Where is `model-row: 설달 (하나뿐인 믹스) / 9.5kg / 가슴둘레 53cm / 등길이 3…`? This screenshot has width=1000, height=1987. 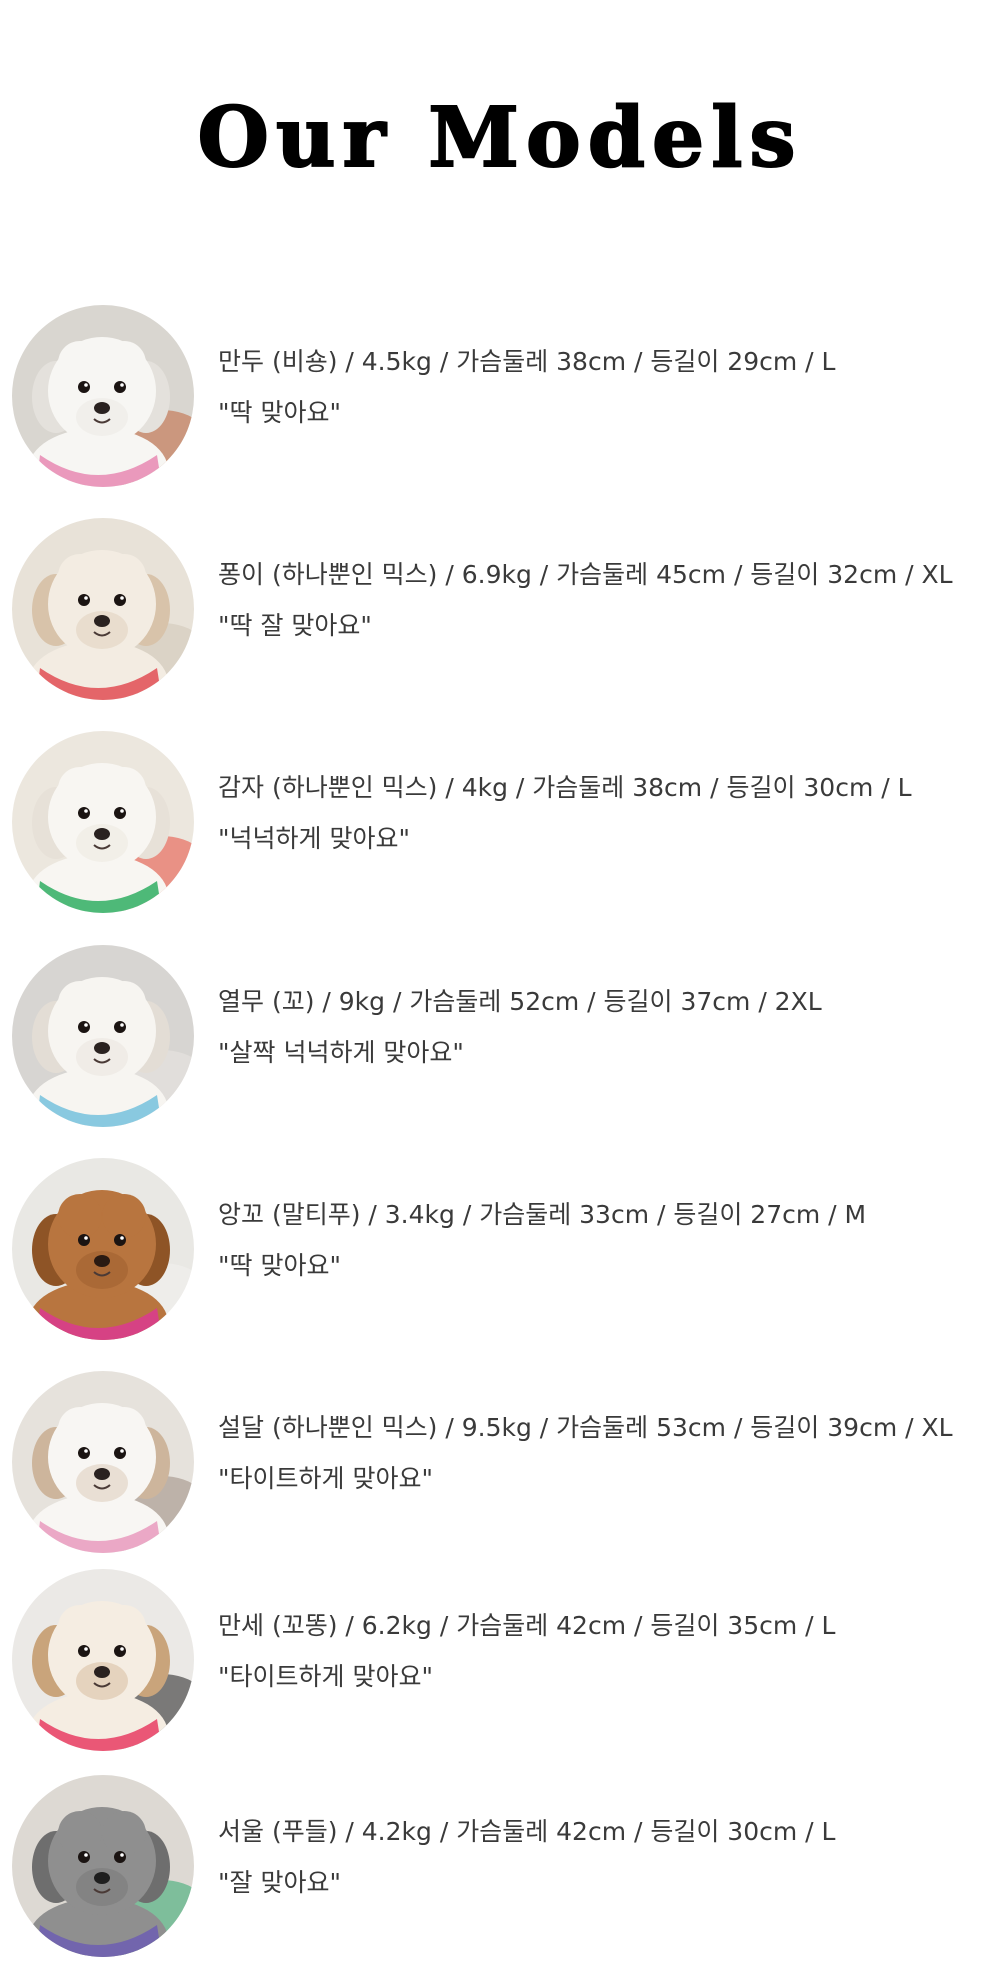
model-row: 설달 (하나뿐인 믹스) / 9.5kg / 가슴둘레 53cm / 등길이 3… is located at coordinates (500, 1462).